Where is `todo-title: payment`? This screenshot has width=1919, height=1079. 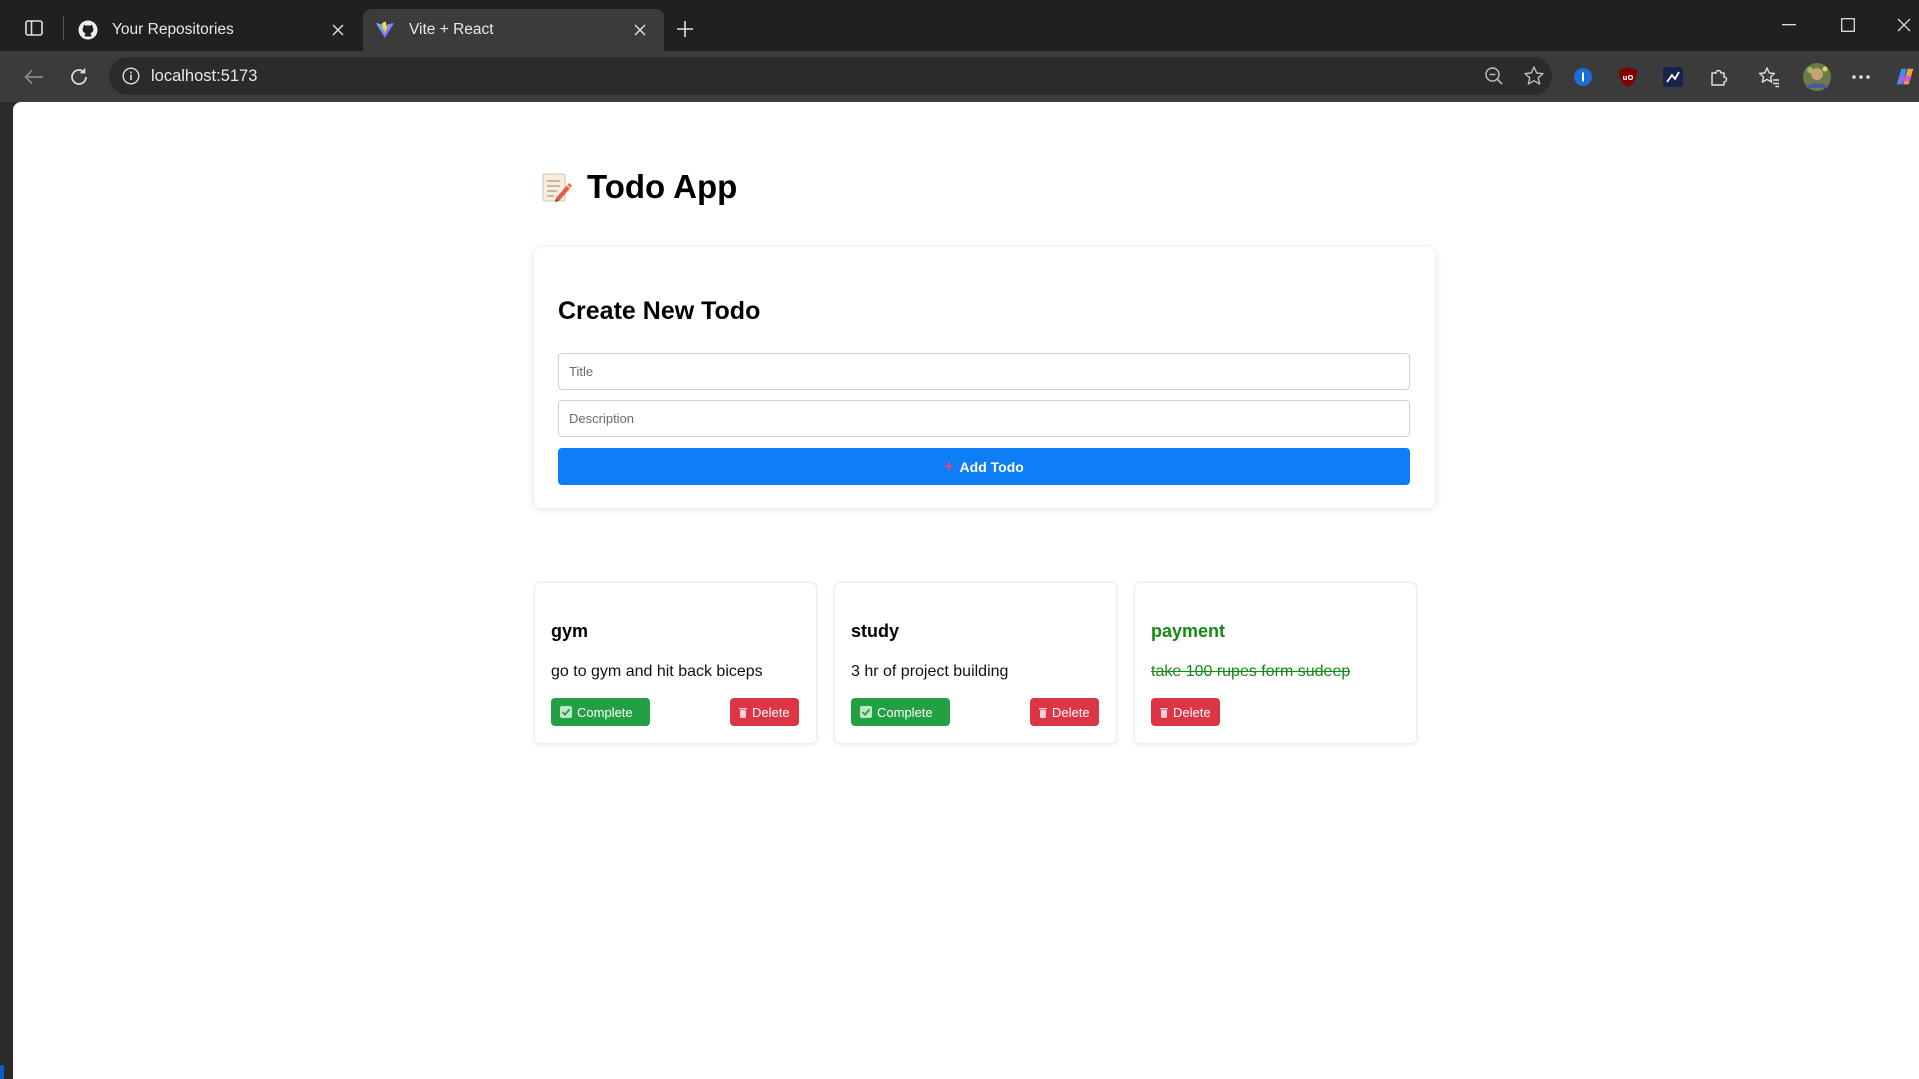 todo-title: payment is located at coordinates (1188, 631).